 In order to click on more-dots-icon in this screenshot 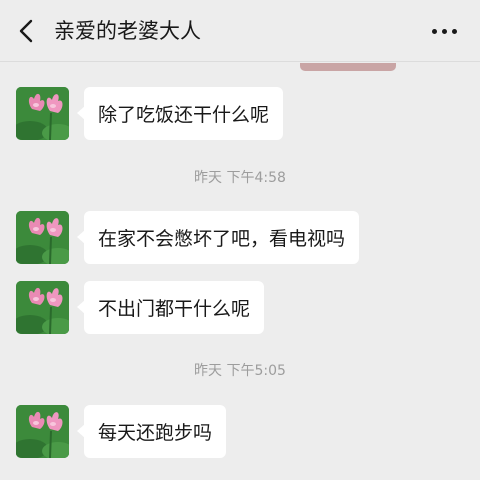, I will do `click(445, 32)`.